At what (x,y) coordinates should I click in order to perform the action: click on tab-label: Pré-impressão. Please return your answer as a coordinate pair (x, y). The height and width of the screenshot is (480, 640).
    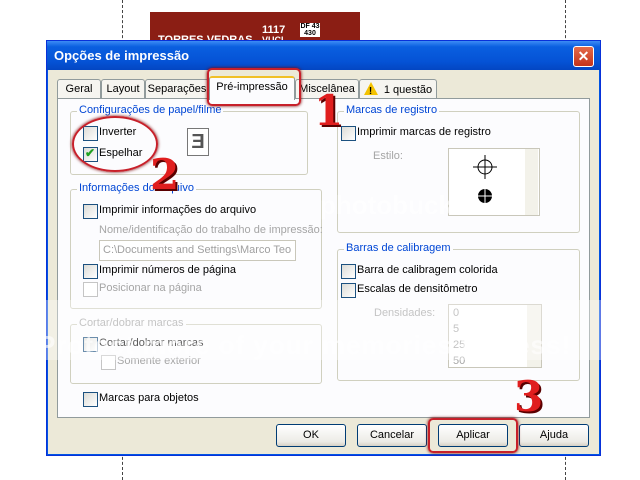
    Looking at the image, I should click on (252, 87).